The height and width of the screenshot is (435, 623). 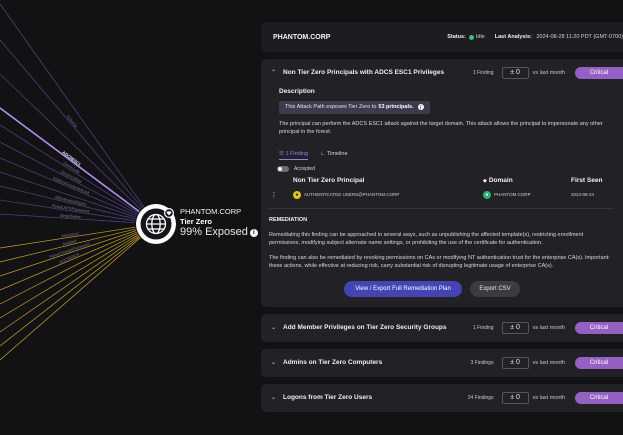 I want to click on domain-title: PHANTOM.CORP, so click(x=302, y=37).